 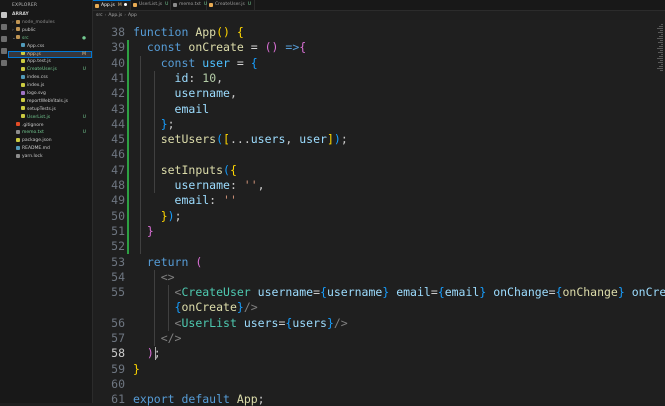 I want to click on code-text: const onCreate = () =>{, so click(x=226, y=47).